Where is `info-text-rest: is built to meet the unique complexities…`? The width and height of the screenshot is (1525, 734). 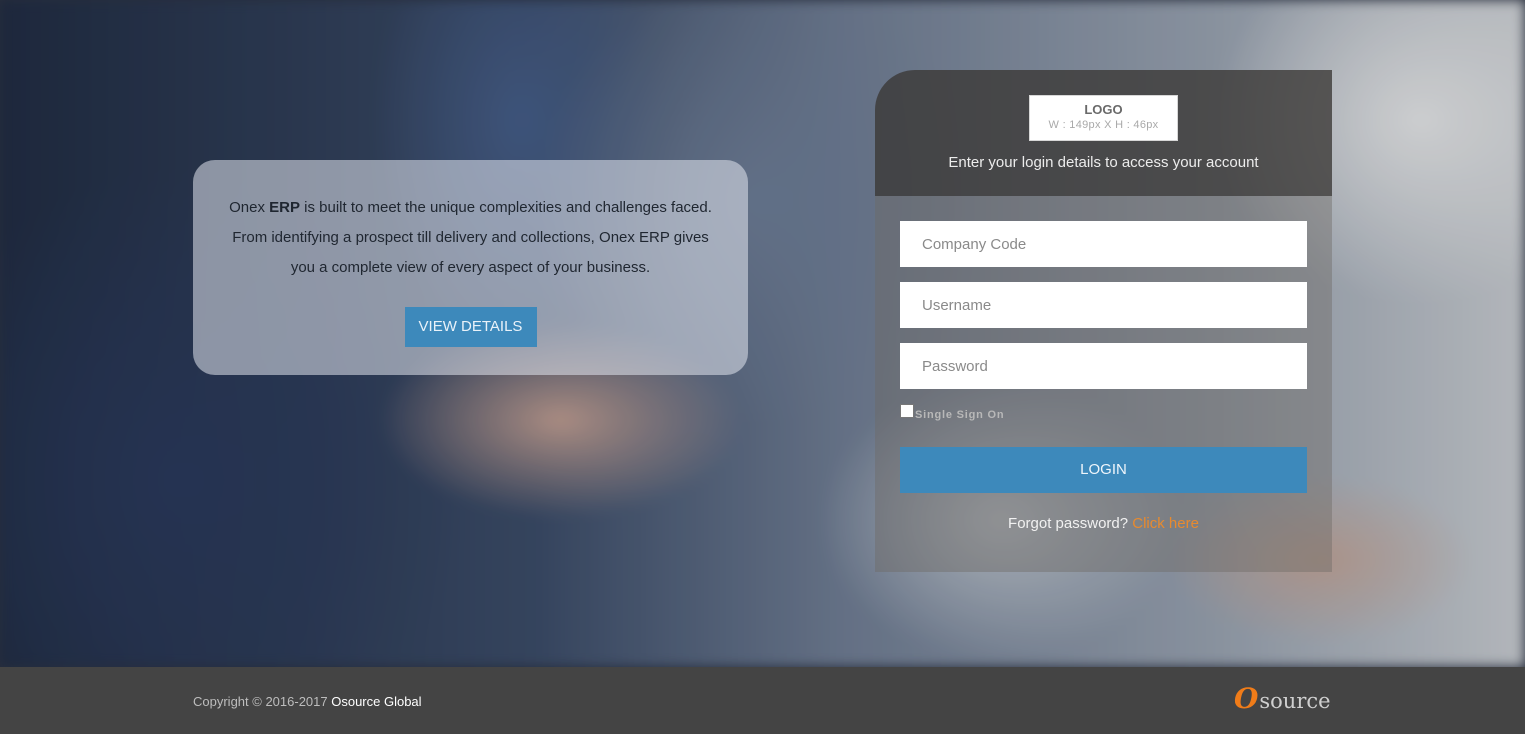
info-text-rest: is built to meet the unique complexities… is located at coordinates (472, 237).